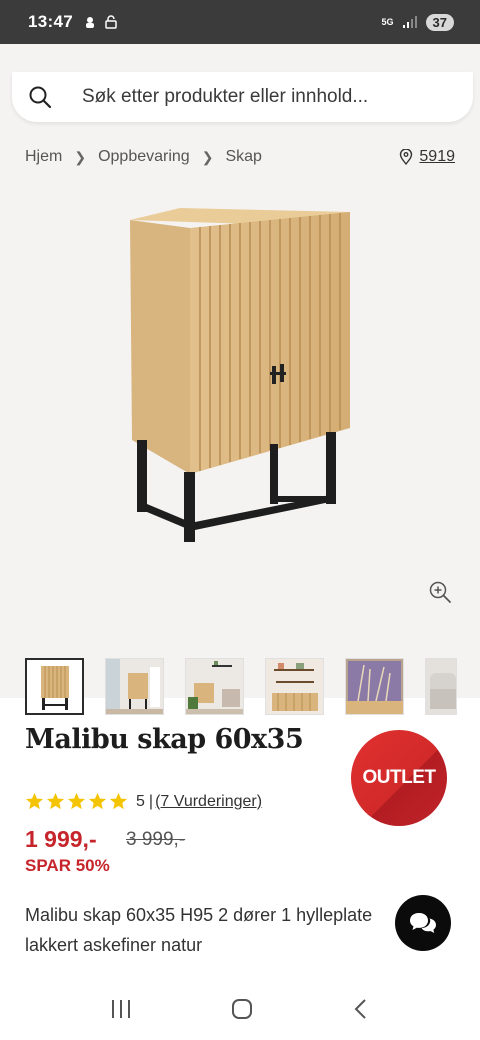 This screenshot has height=1040, width=480. What do you see at coordinates (439, 22) in the screenshot?
I see `battery-indicator: 37` at bounding box center [439, 22].